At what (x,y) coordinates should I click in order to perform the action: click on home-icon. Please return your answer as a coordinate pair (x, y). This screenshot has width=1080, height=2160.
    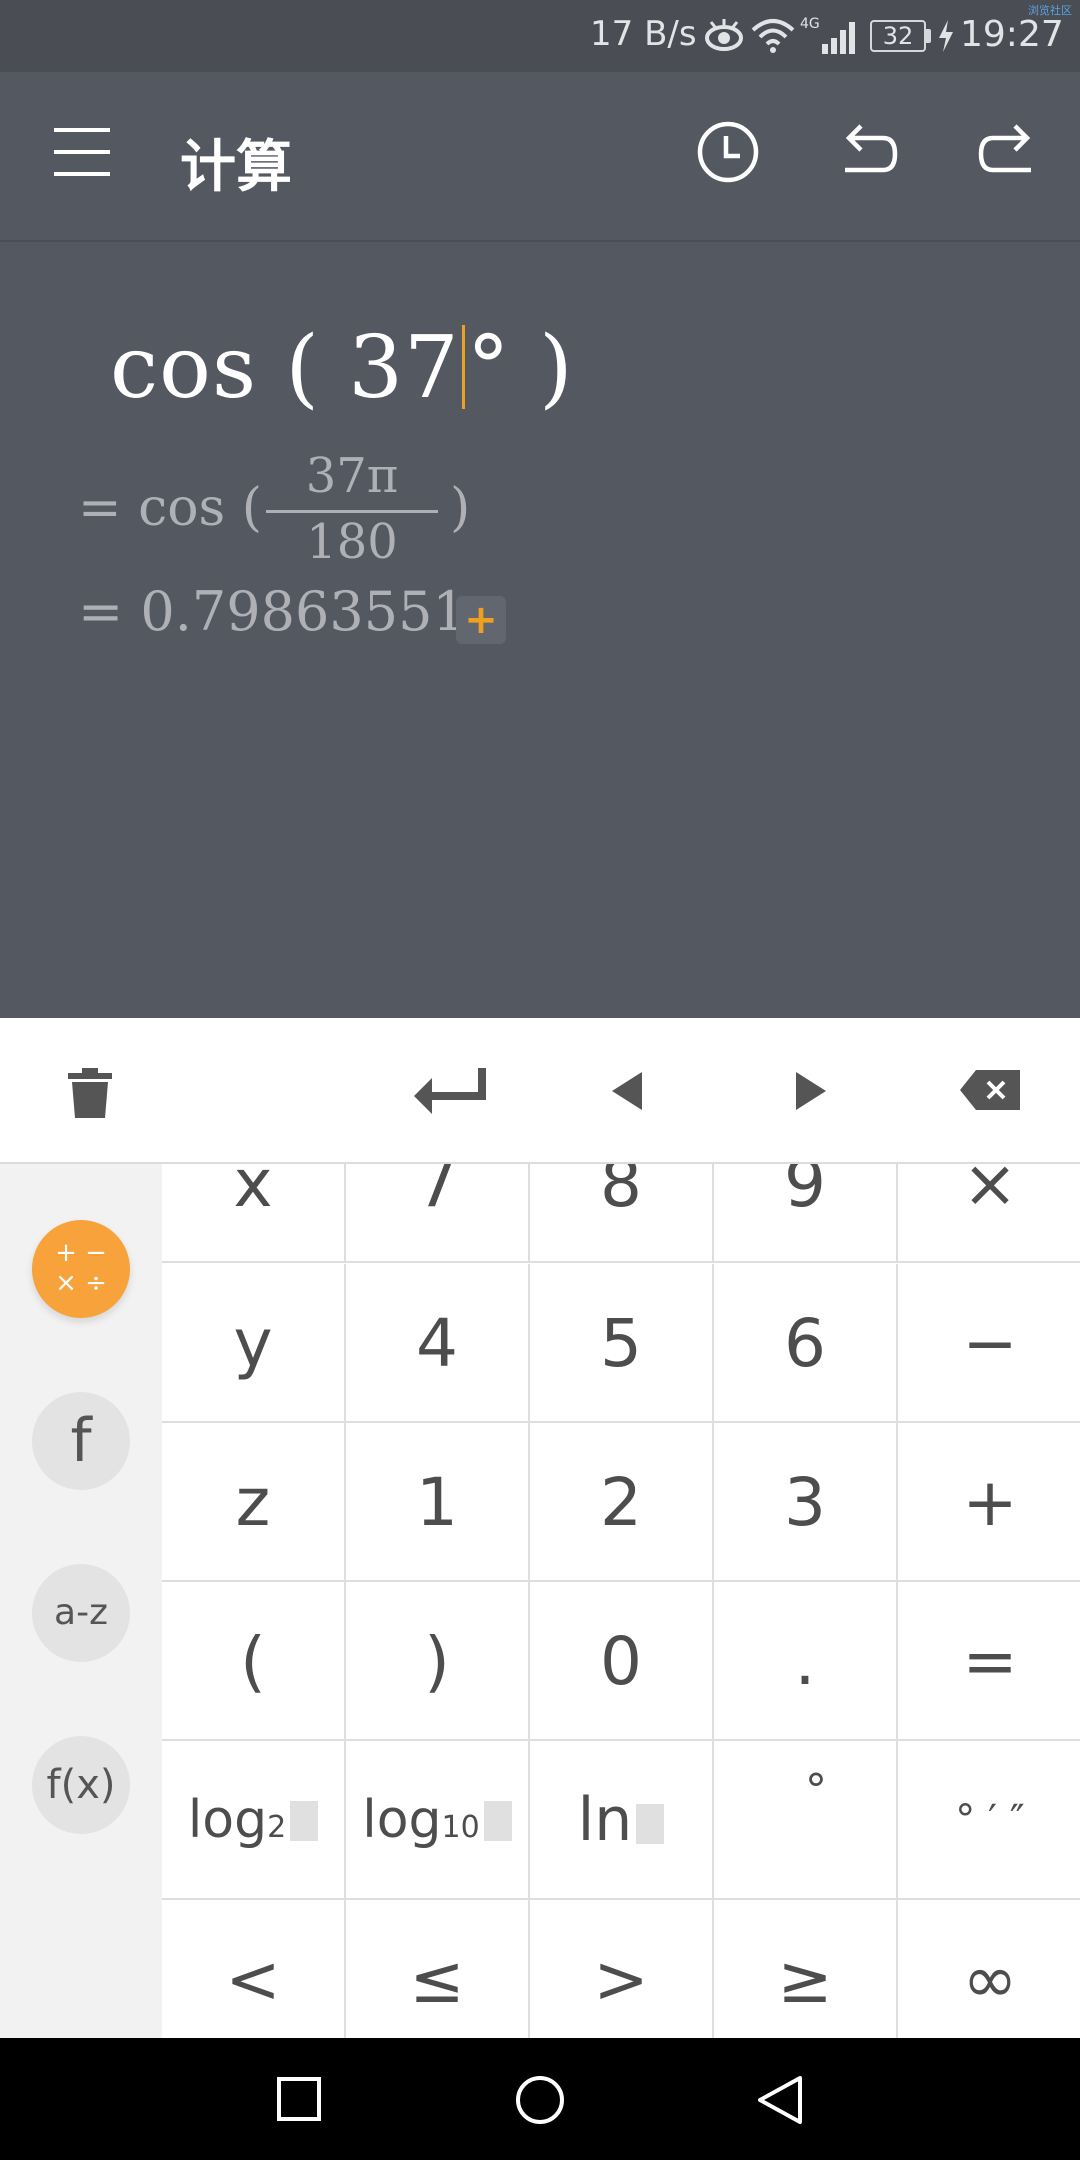
    Looking at the image, I should click on (540, 2100).